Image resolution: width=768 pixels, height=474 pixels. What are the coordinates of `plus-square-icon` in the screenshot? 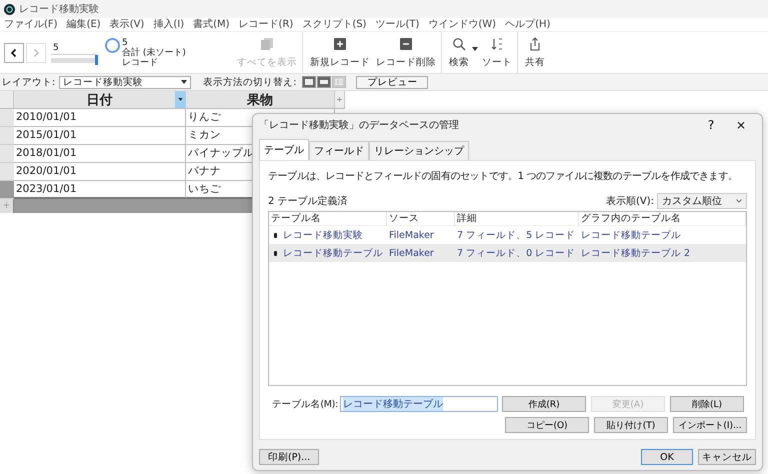 It's located at (340, 43).